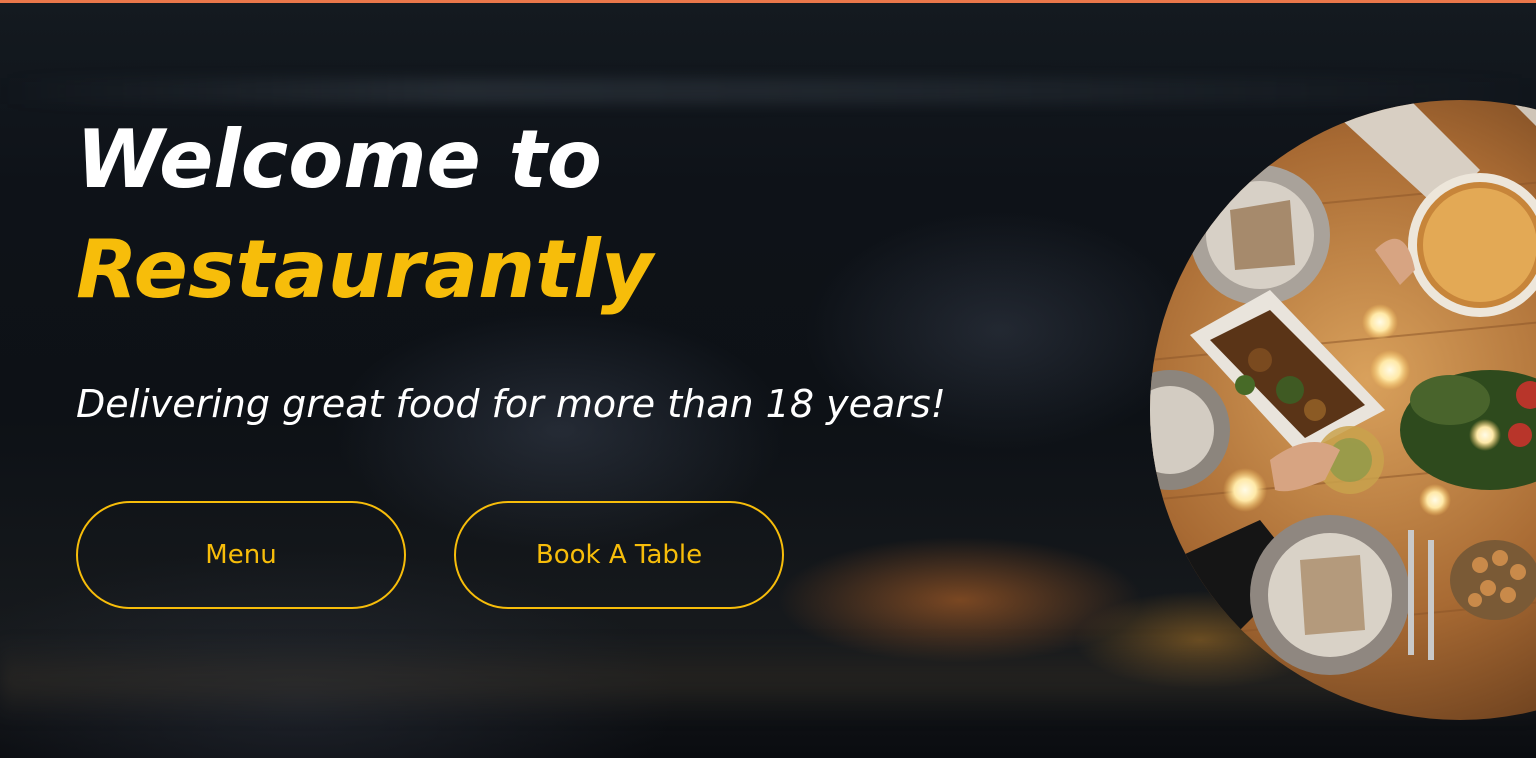 The image size is (1536, 758). What do you see at coordinates (241, 555) in the screenshot?
I see `menu-button: Menu` at bounding box center [241, 555].